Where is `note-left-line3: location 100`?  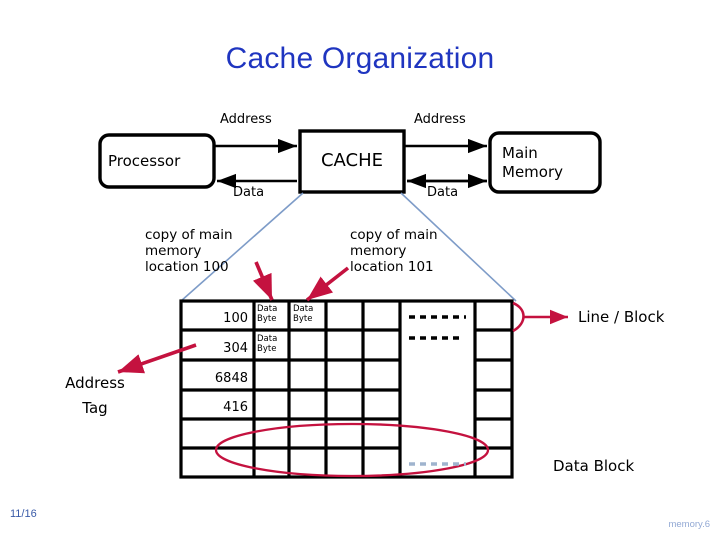
note-left-line3: location 100 is located at coordinates (187, 267).